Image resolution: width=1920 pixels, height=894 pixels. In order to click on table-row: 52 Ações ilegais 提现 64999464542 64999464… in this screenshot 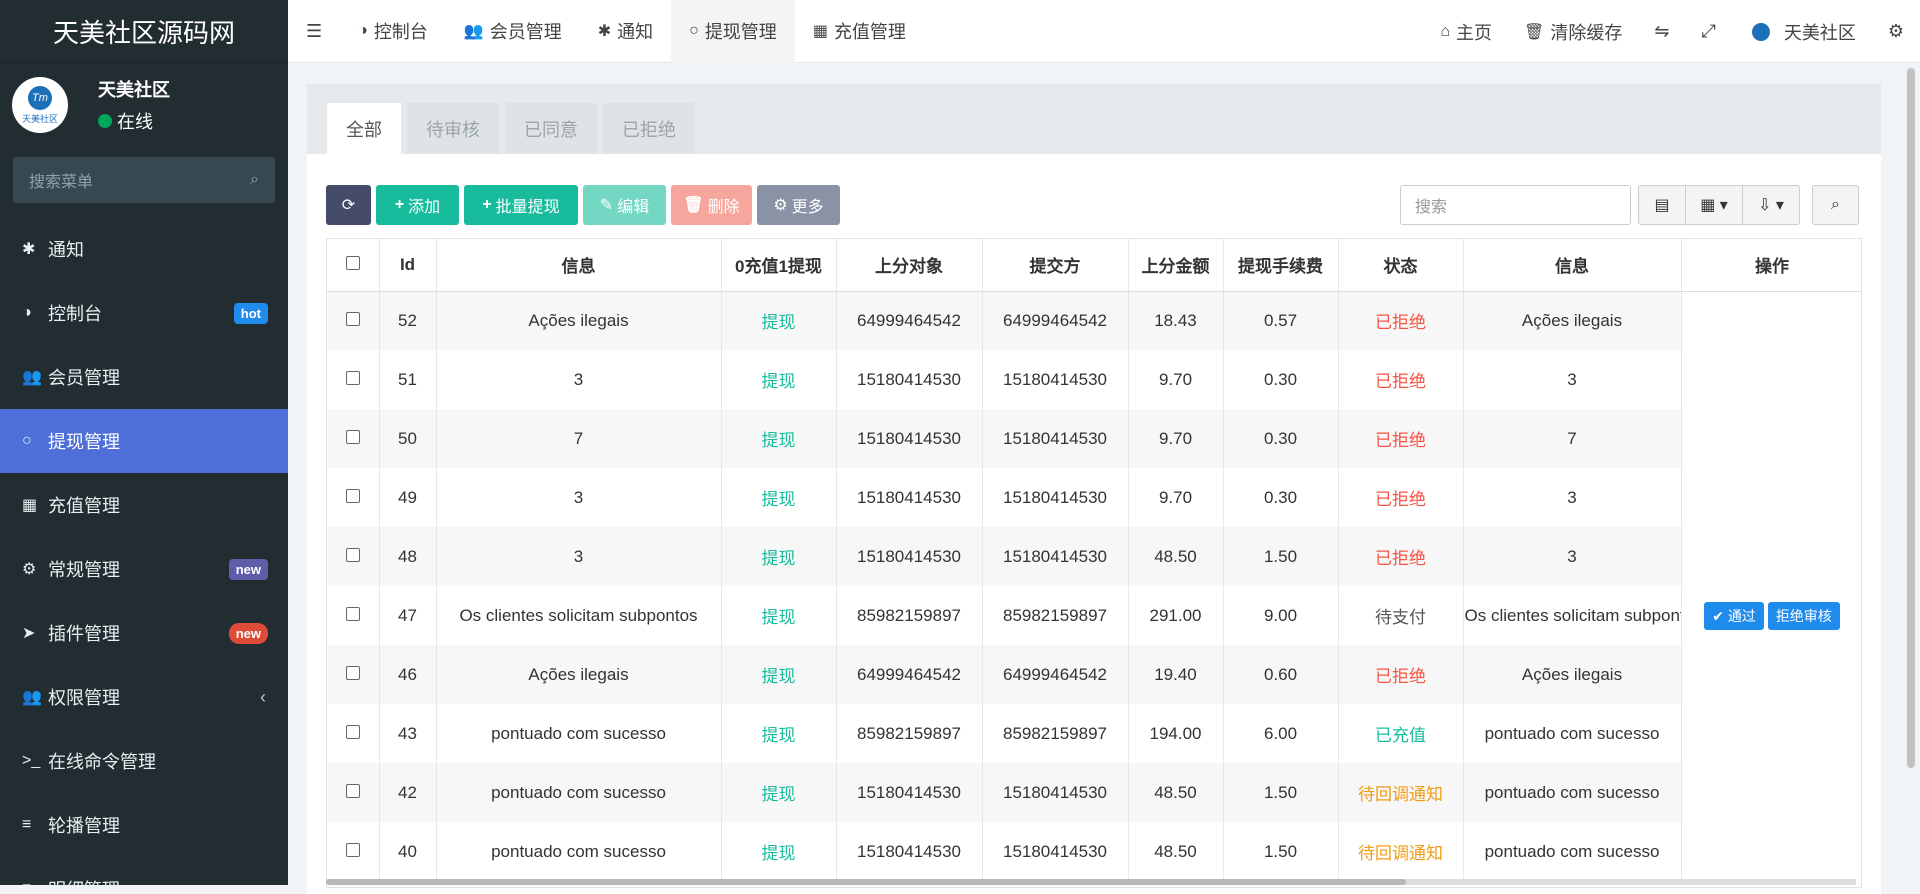, I will do `click(1094, 320)`.